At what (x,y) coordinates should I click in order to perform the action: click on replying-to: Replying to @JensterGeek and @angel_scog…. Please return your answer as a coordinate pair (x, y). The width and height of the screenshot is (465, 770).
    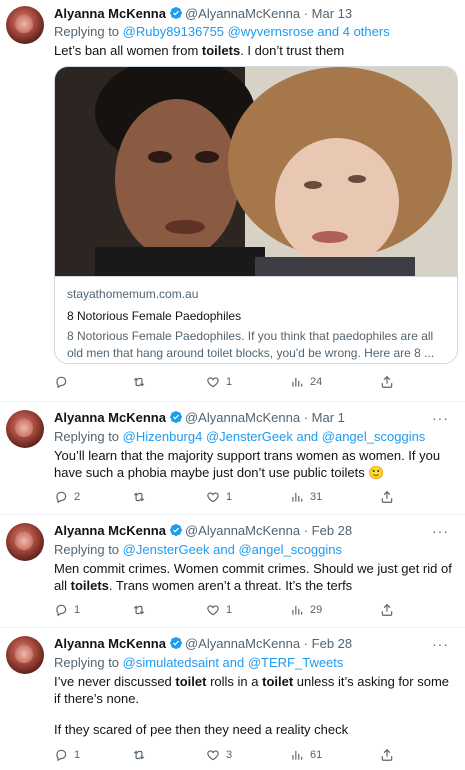
    Looking at the image, I should click on (198, 549).